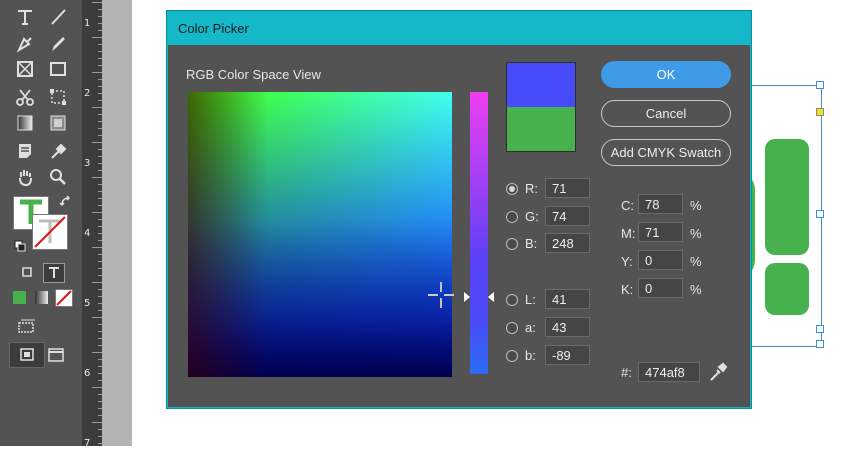 The height and width of the screenshot is (449, 850). Describe the element at coordinates (87, 23) in the screenshot. I see `ruler-number: 1` at that location.